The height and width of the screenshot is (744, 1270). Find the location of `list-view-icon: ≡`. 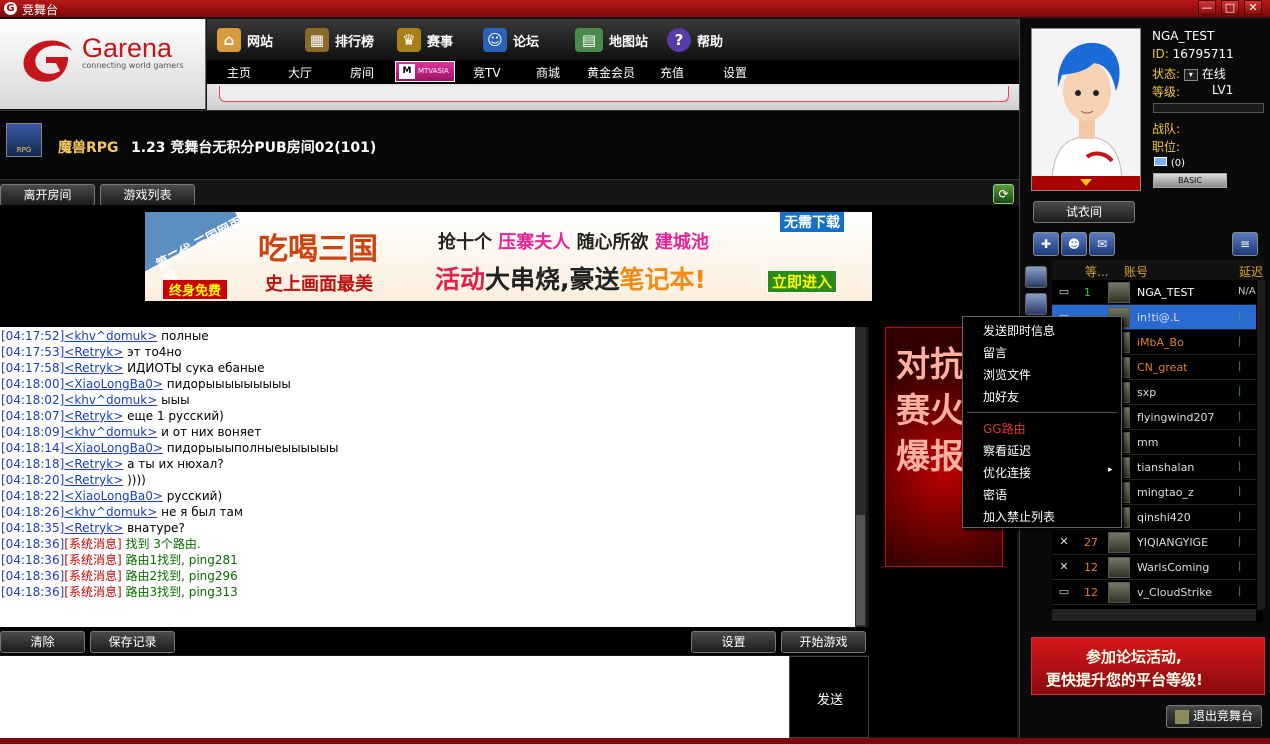

list-view-icon: ≡ is located at coordinates (1245, 244).